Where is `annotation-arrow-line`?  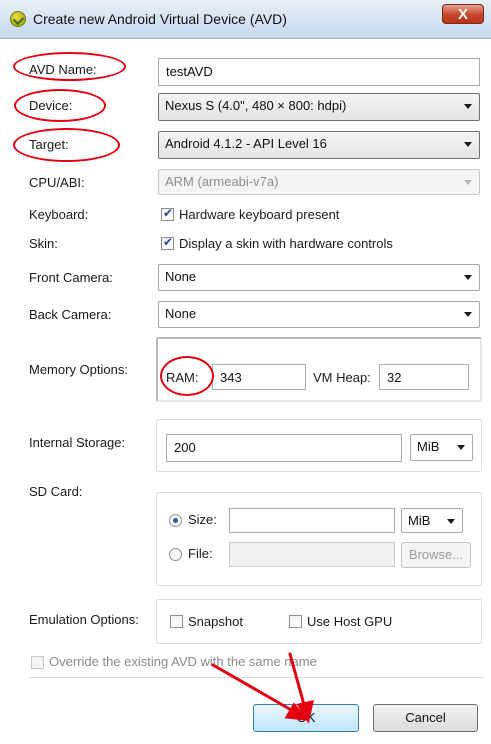 annotation-arrow-line is located at coordinates (256, 690).